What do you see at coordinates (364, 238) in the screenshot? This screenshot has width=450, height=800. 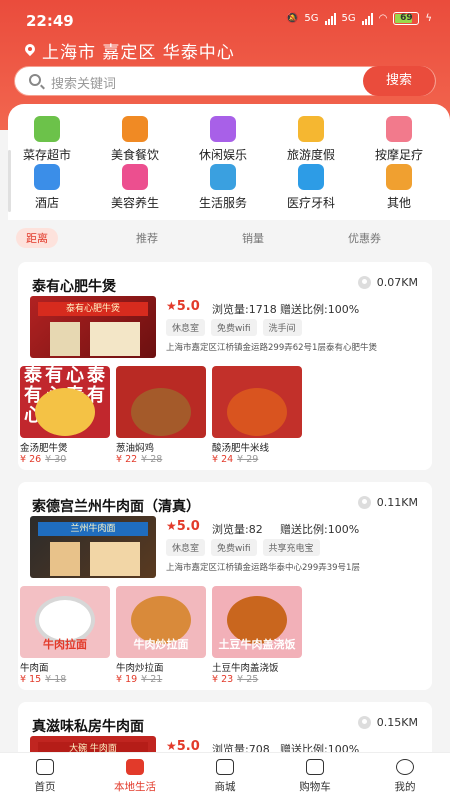 I see `sort-coupon: 优惠券` at bounding box center [364, 238].